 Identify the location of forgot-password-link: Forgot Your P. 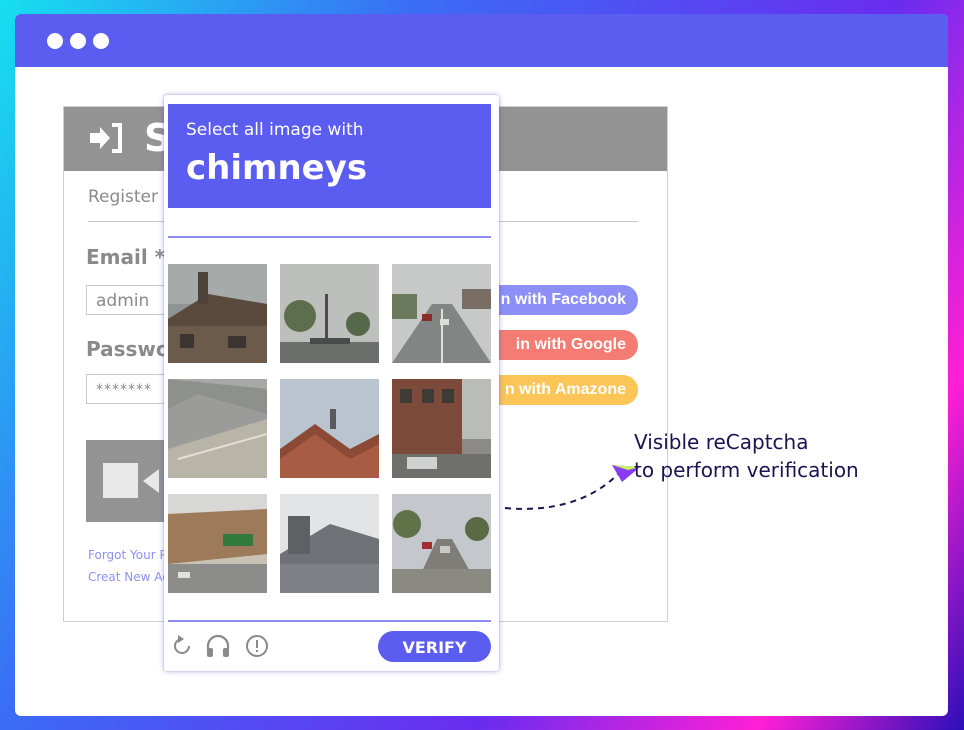
(127, 555).